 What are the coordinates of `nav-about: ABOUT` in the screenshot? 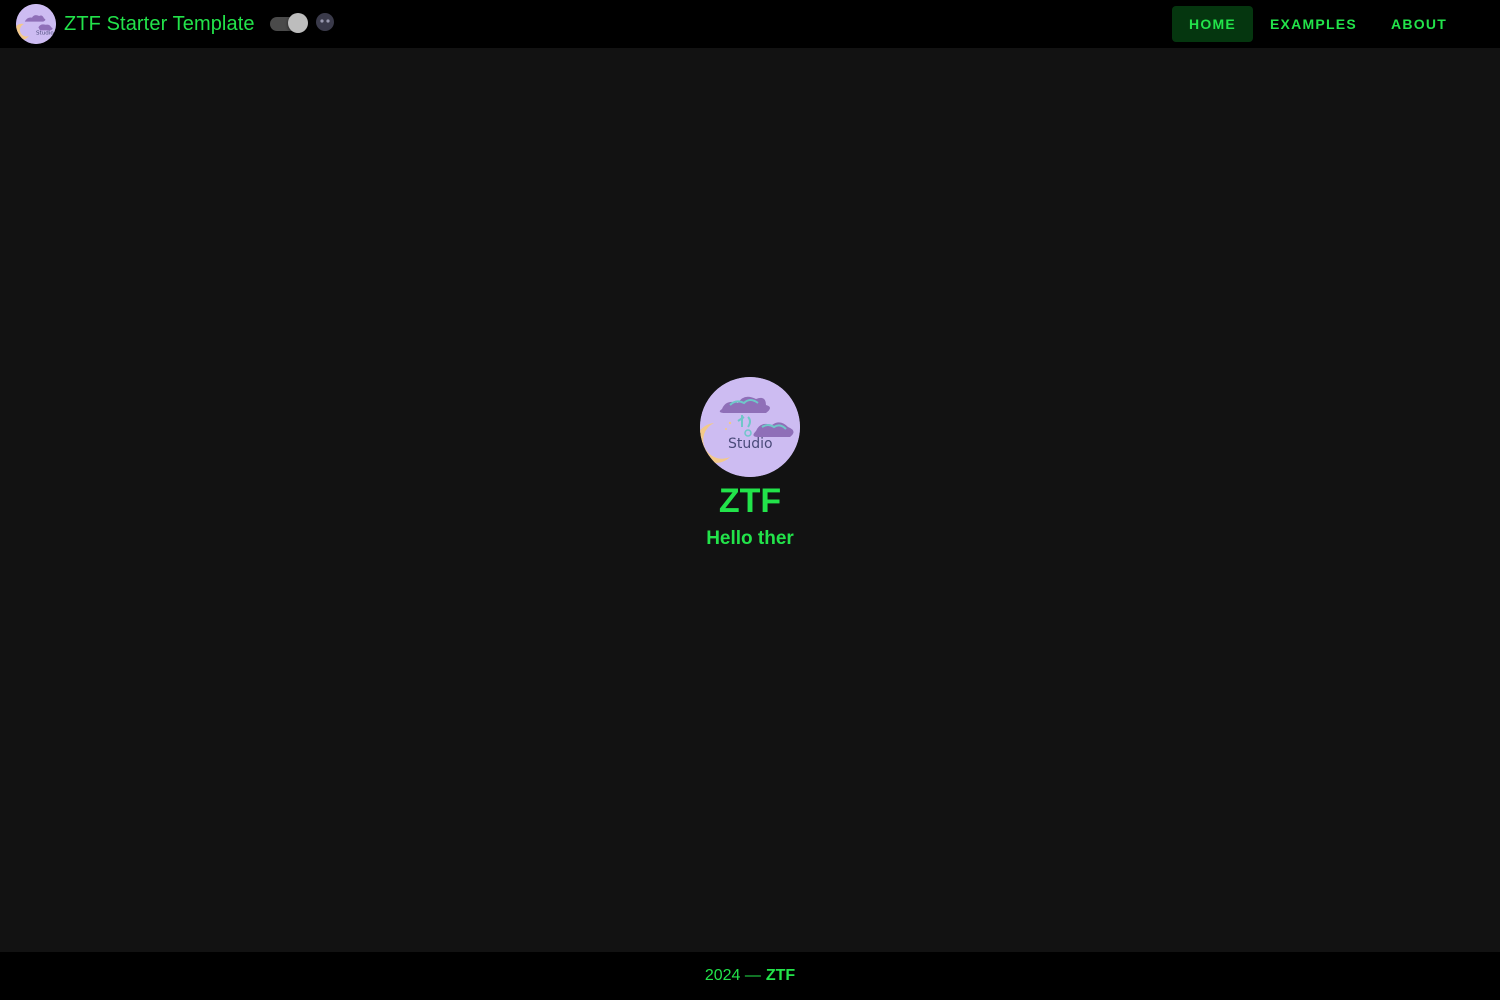 It's located at (1419, 24).